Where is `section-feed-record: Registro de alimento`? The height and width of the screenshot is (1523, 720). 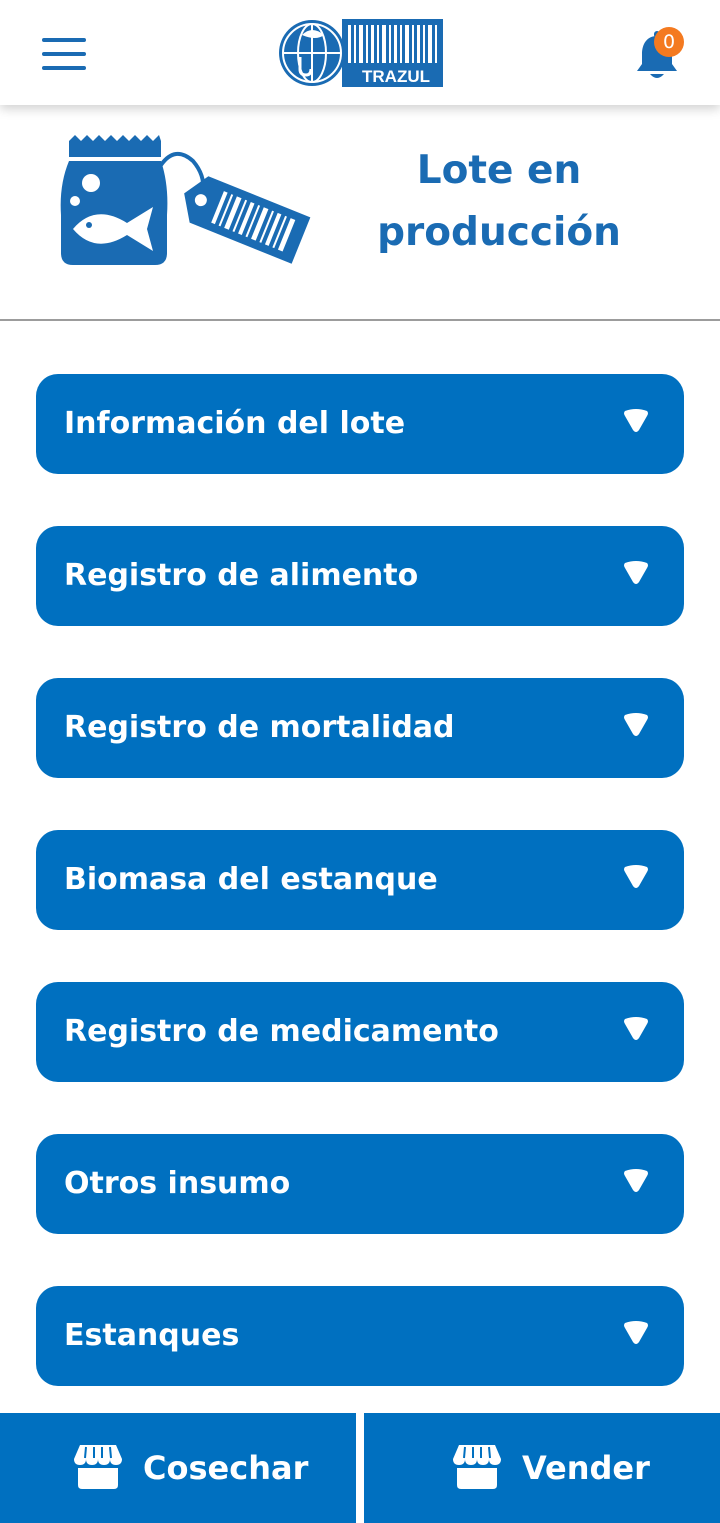 section-feed-record: Registro de alimento is located at coordinates (360, 576).